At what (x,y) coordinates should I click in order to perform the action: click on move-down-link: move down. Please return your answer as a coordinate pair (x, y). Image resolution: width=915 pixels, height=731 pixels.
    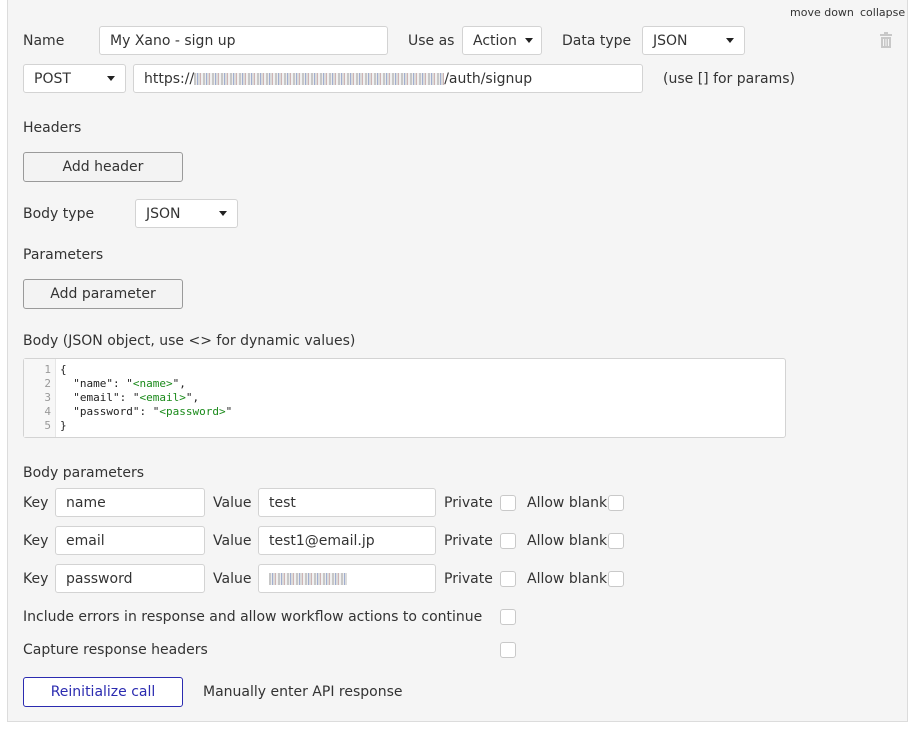
    Looking at the image, I should click on (822, 12).